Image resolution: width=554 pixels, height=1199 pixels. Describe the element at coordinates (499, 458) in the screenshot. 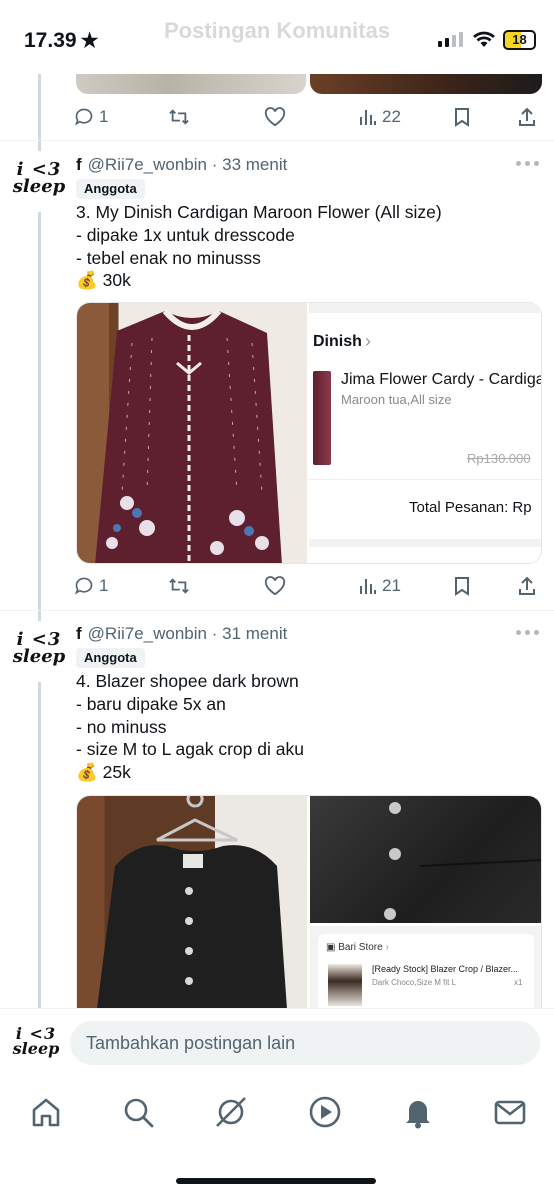

I see `old-price: Rp130.000` at that location.